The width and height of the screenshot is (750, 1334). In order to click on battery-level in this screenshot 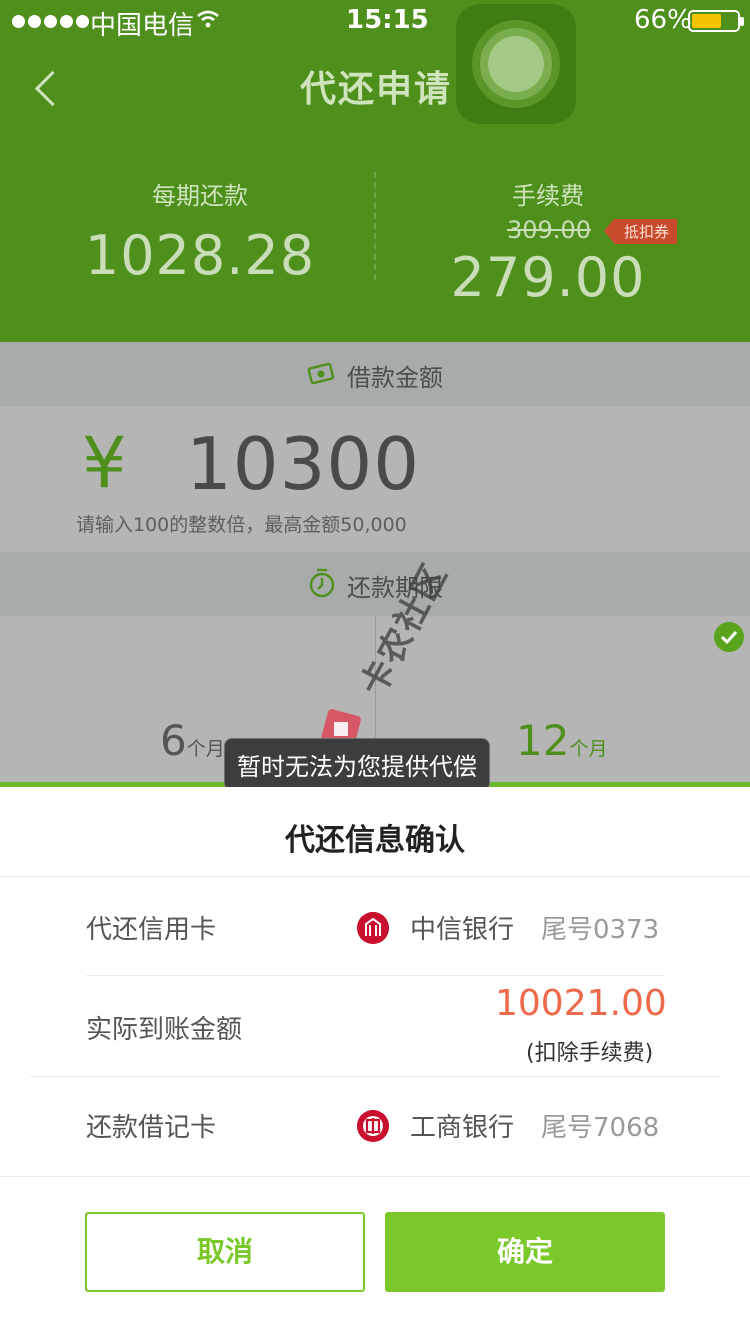, I will do `click(706, 21)`.